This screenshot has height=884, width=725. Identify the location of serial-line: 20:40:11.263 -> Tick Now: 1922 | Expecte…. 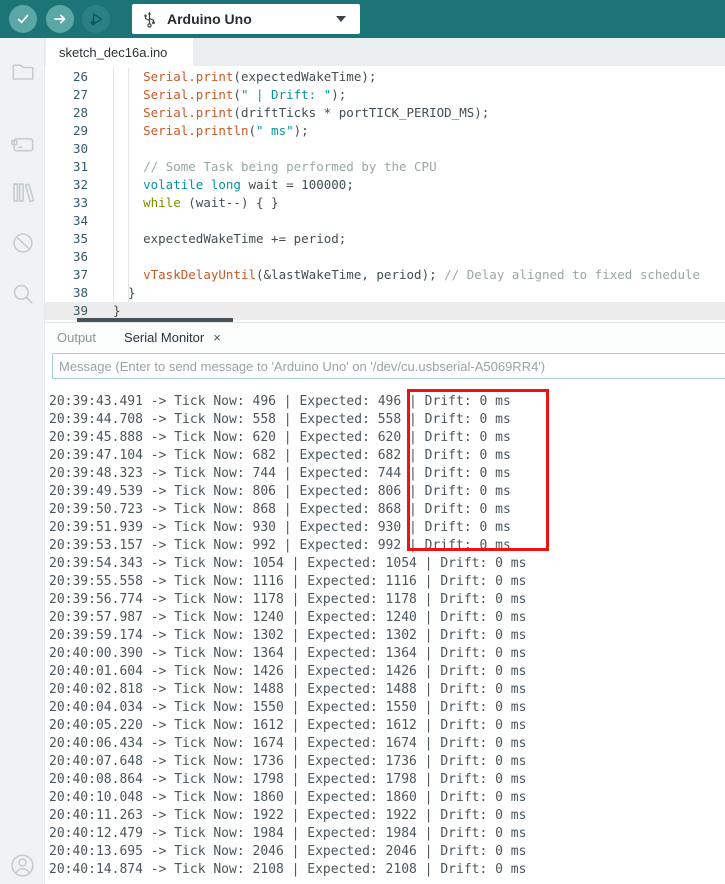
(288, 815).